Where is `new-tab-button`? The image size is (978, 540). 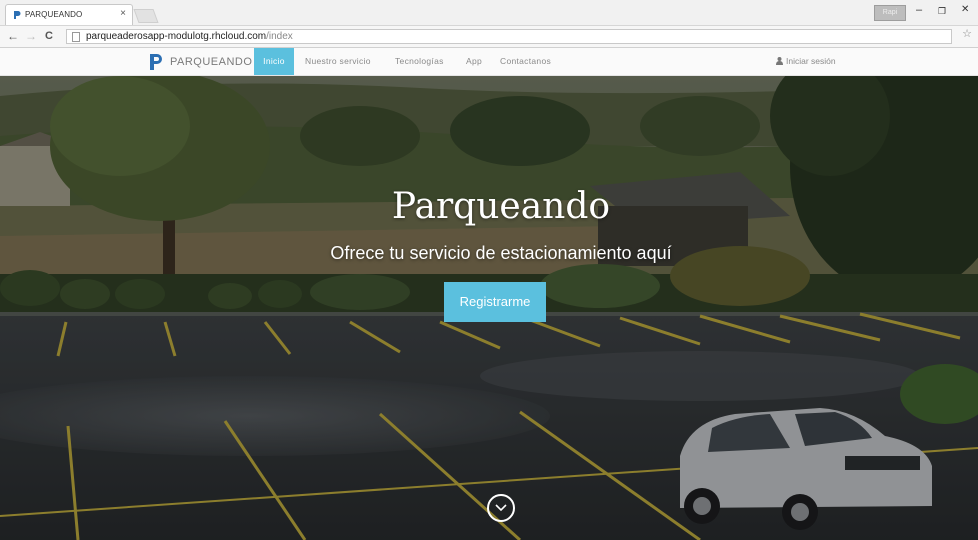 new-tab-button is located at coordinates (146, 16).